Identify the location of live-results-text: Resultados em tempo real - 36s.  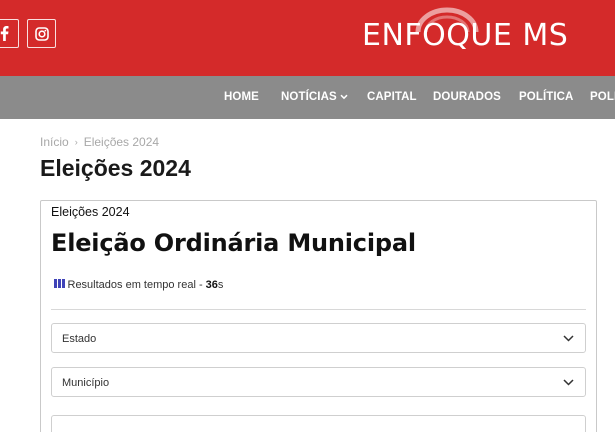
(146, 285).